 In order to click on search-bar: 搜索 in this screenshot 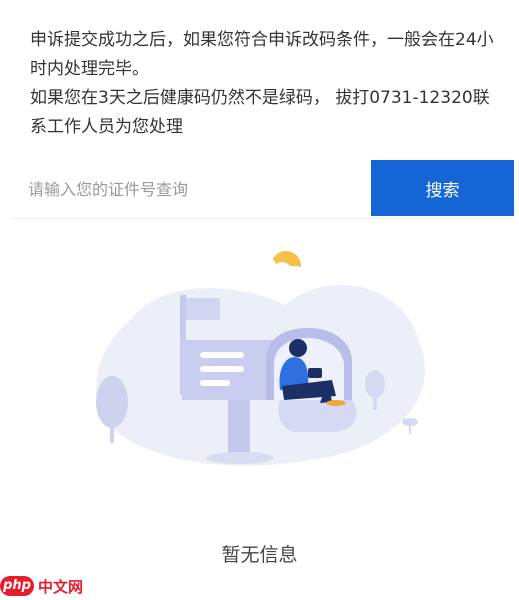, I will do `click(263, 189)`.